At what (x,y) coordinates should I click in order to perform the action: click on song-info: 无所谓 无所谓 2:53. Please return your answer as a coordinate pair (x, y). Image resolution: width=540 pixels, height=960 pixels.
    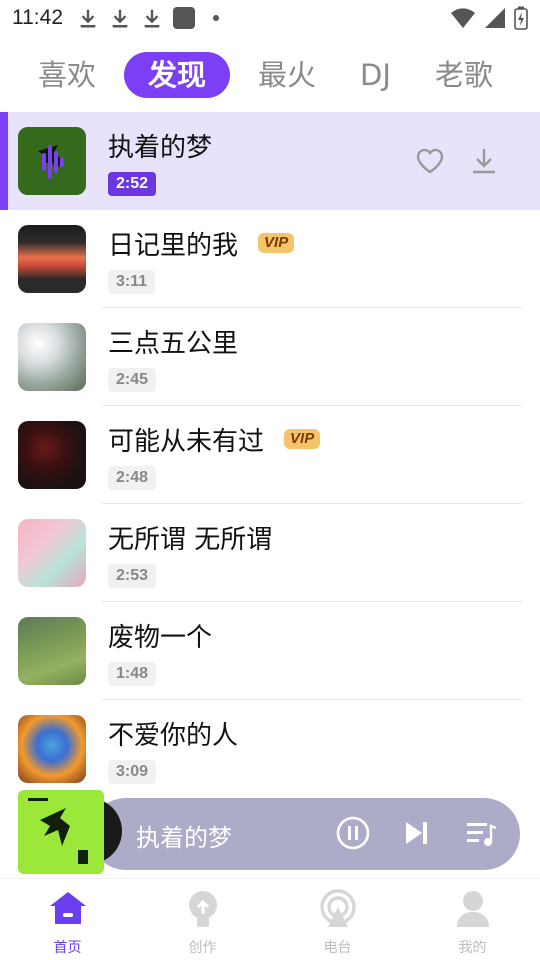
    Looking at the image, I should click on (190, 553).